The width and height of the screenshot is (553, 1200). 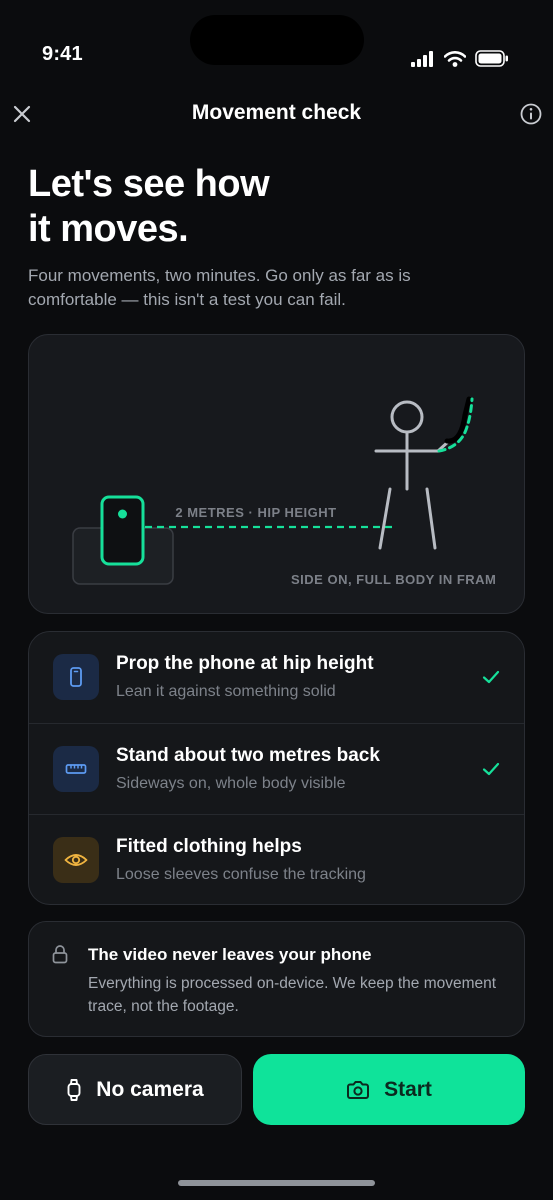 I want to click on ruler-icon, so click(x=76, y=769).